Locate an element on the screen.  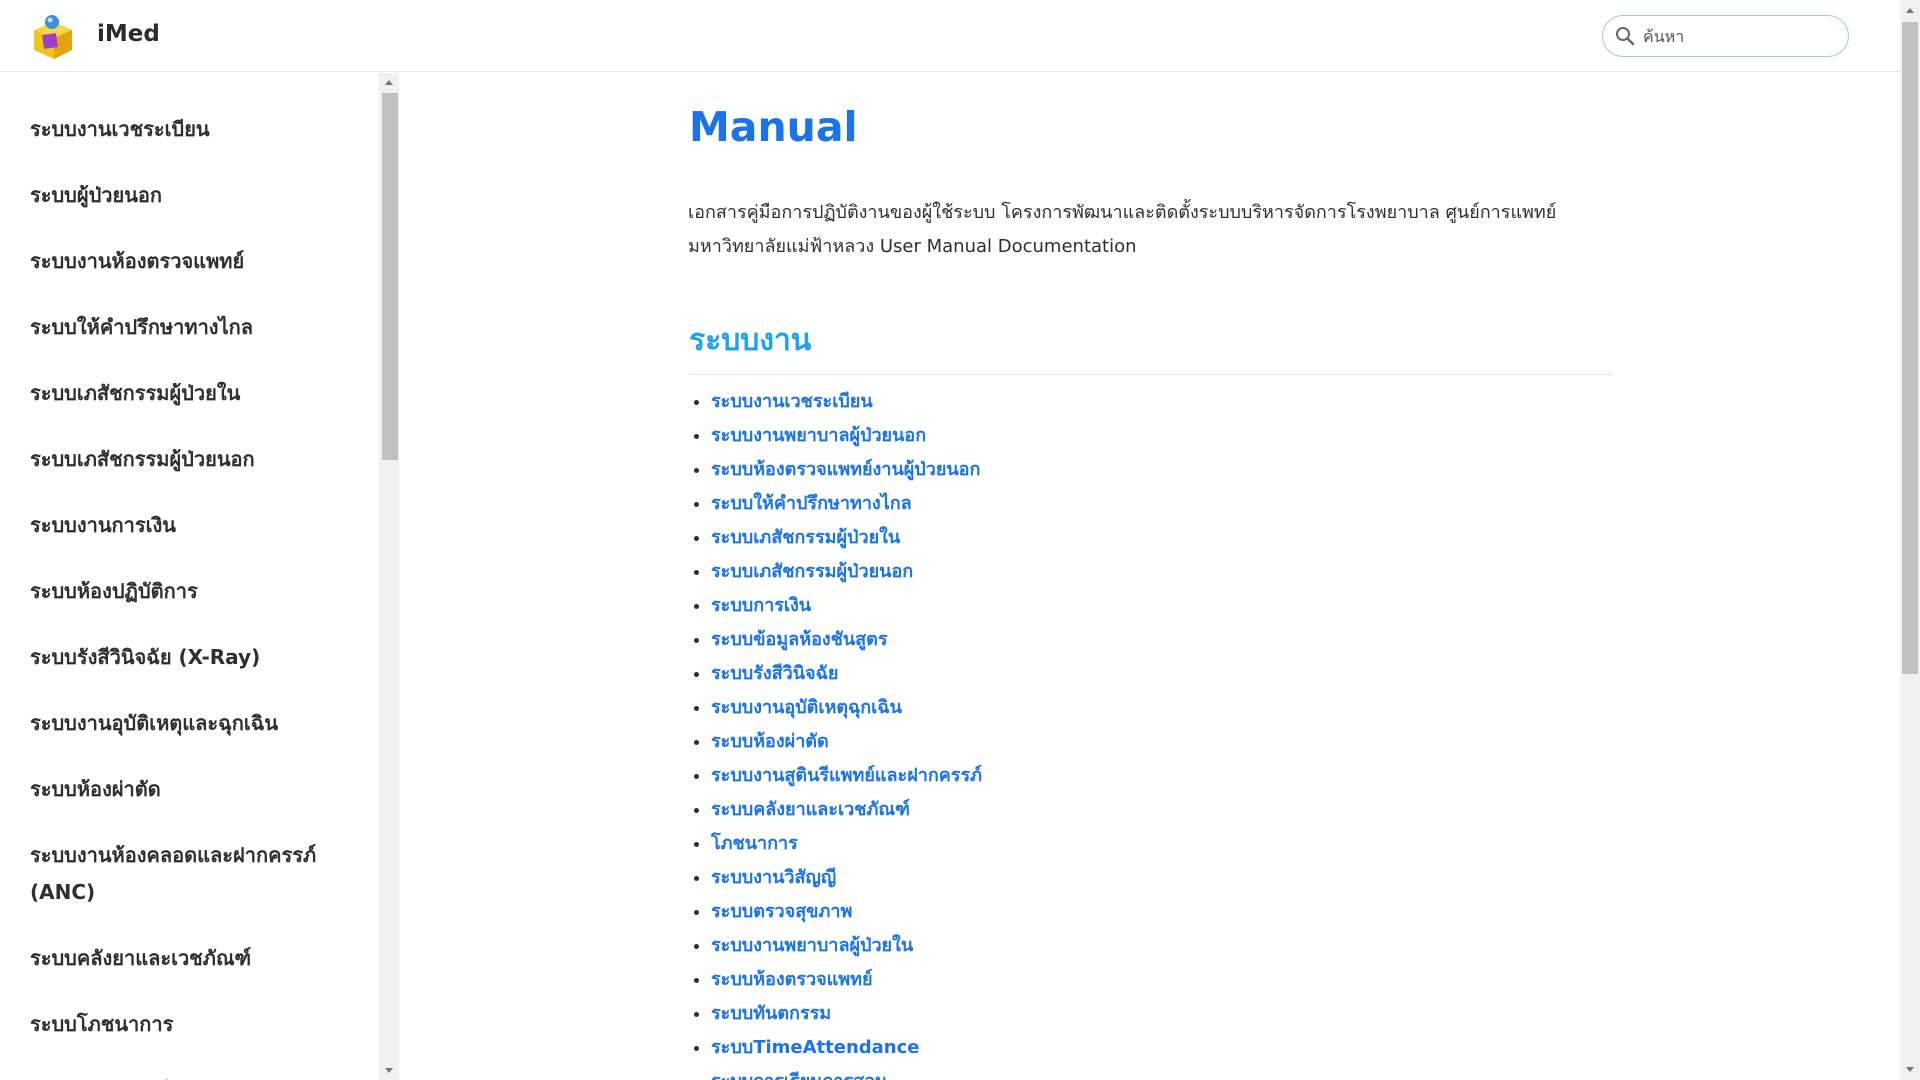
sidebar-item: ระบบเภสัชกรรมผู้ป่วยใน is located at coordinates (190, 393).